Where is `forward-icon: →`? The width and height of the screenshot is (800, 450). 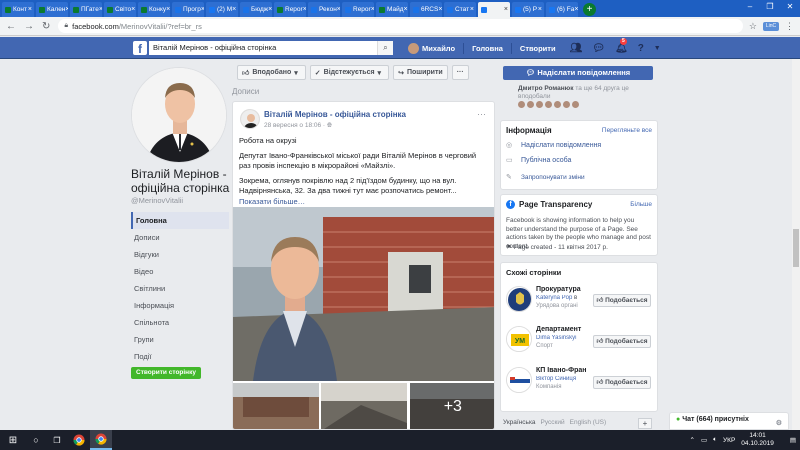 forward-icon: → is located at coordinates (29, 26).